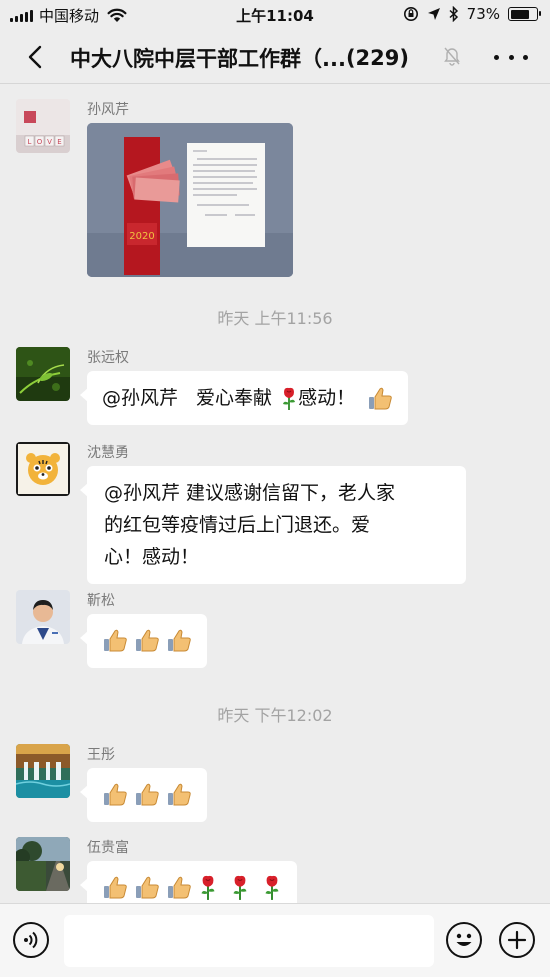 This screenshot has height=977, width=550. I want to click on svg-text: O, so click(40, 142).